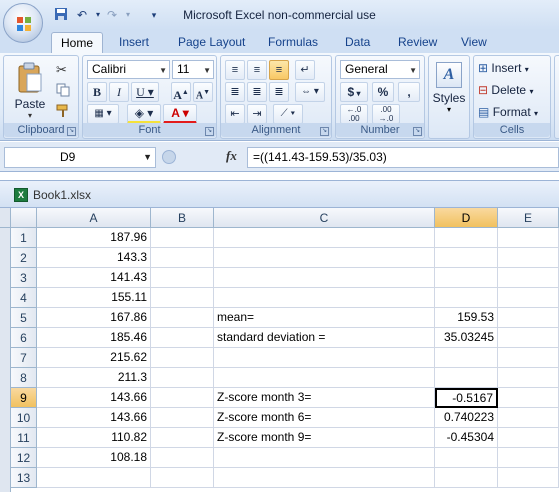 Image resolution: width=559 pixels, height=492 pixels. What do you see at coordinates (94, 318) in the screenshot?
I see `cell-a5: 167.86` at bounding box center [94, 318].